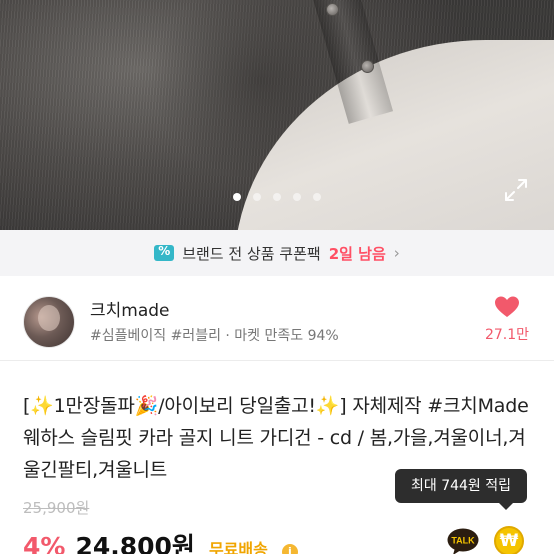  What do you see at coordinates (277, 360) in the screenshot?
I see `section-divider` at bounding box center [277, 360].